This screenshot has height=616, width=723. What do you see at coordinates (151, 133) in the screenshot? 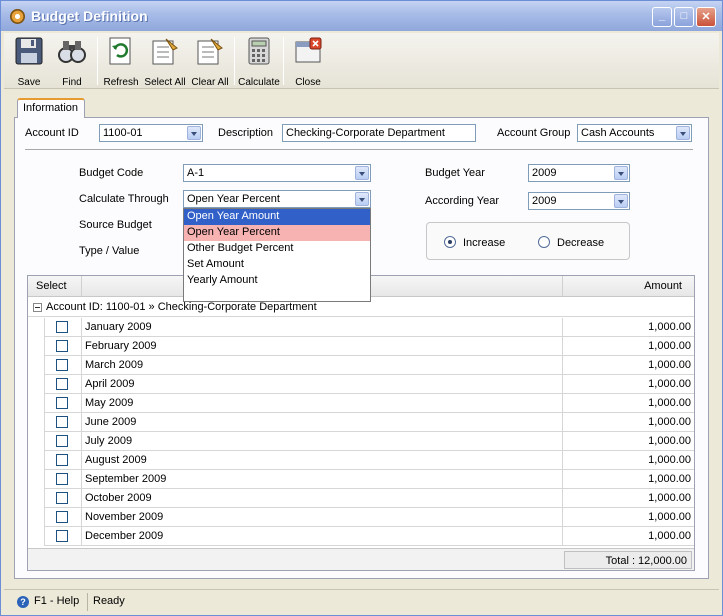
I see `account-id-combo: 1100-01` at bounding box center [151, 133].